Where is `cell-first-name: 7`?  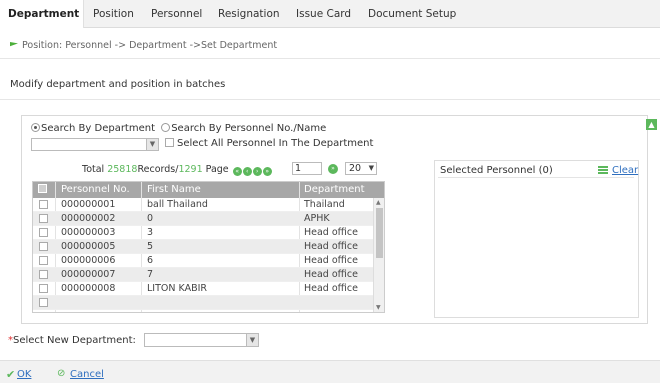
cell-first-name: 7 is located at coordinates (150, 274).